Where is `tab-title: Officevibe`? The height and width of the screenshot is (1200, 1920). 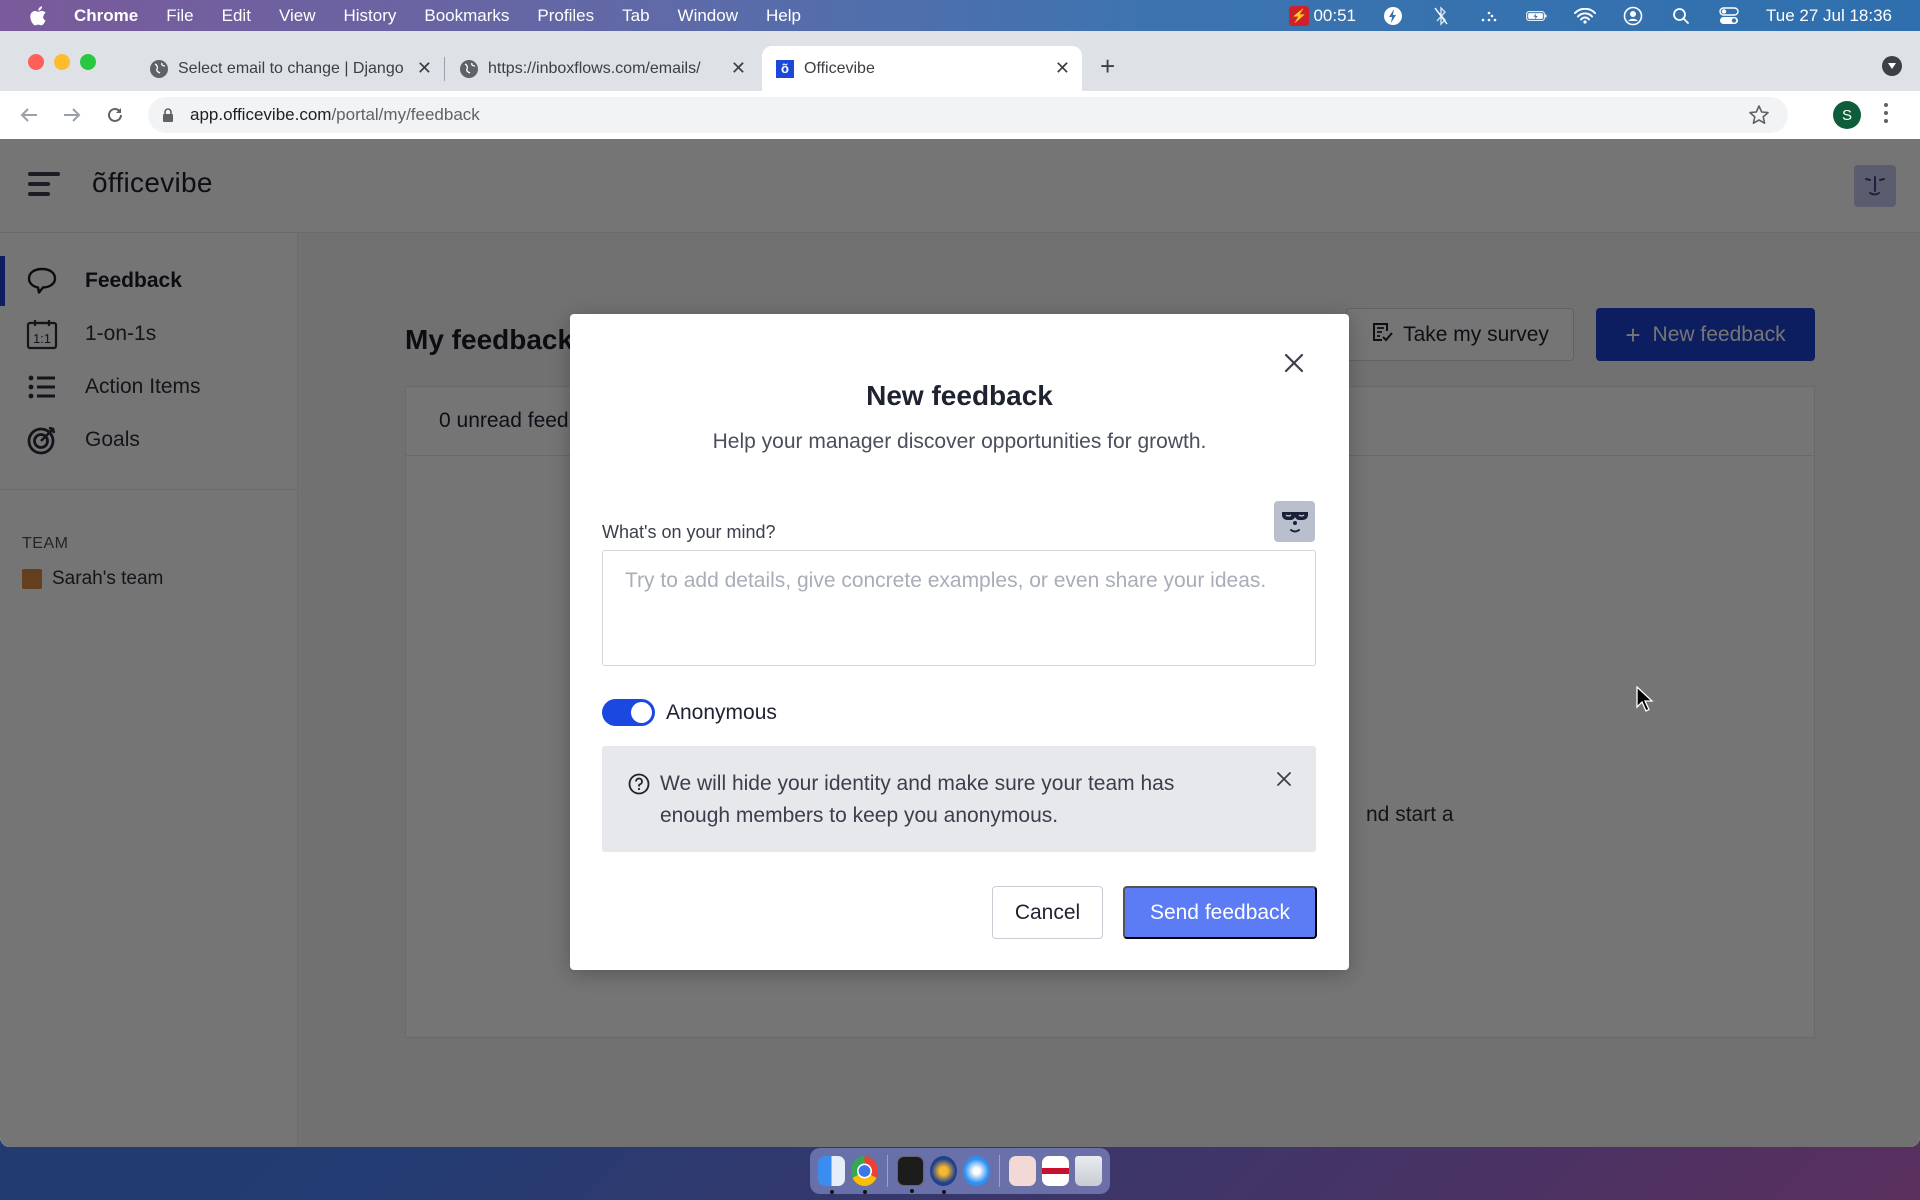
tab-title: Officevibe is located at coordinates (839, 68).